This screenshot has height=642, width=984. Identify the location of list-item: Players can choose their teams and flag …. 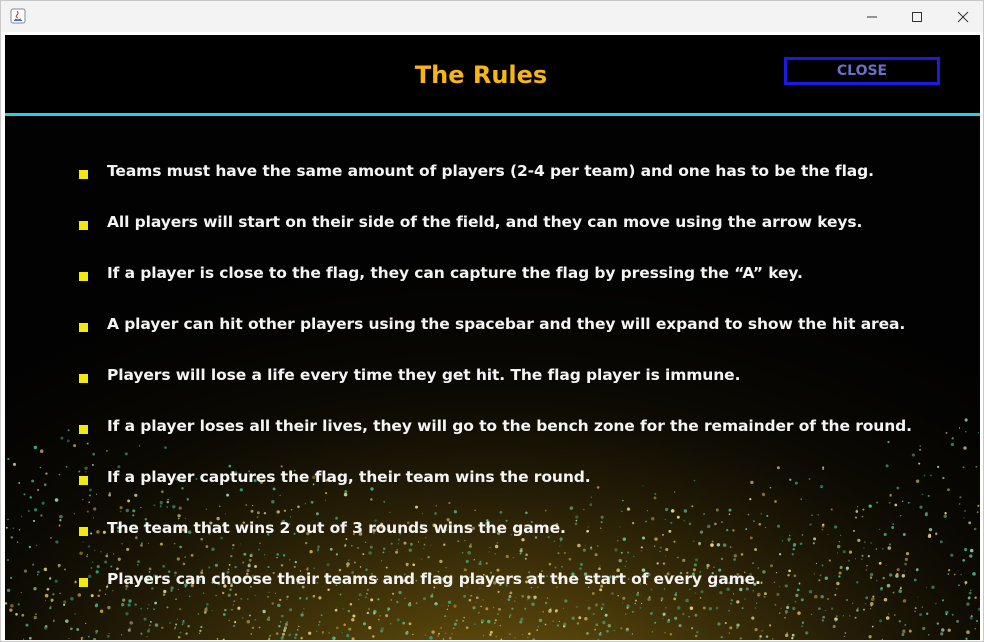
(492, 580).